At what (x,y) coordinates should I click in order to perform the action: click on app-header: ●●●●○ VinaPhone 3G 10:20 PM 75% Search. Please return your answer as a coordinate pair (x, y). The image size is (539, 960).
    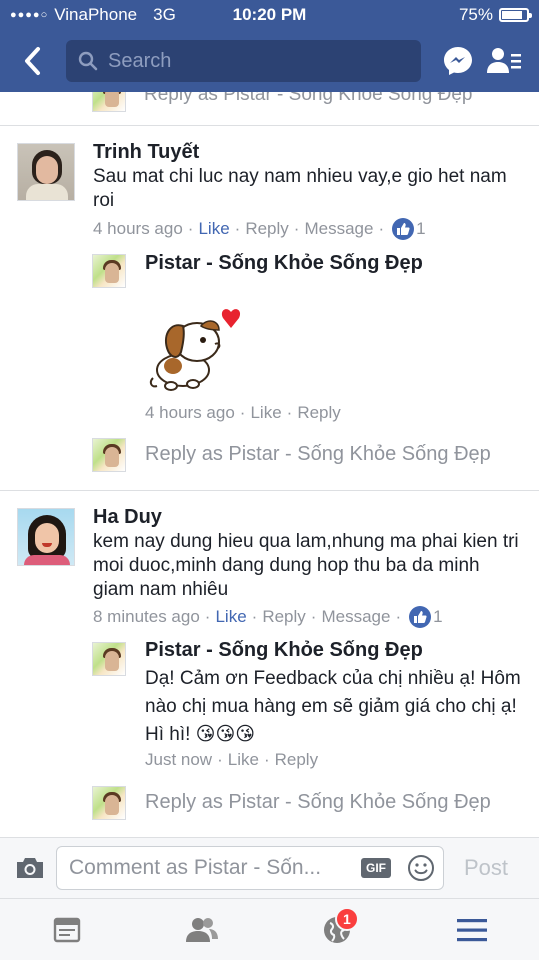
    Looking at the image, I should click on (269, 46).